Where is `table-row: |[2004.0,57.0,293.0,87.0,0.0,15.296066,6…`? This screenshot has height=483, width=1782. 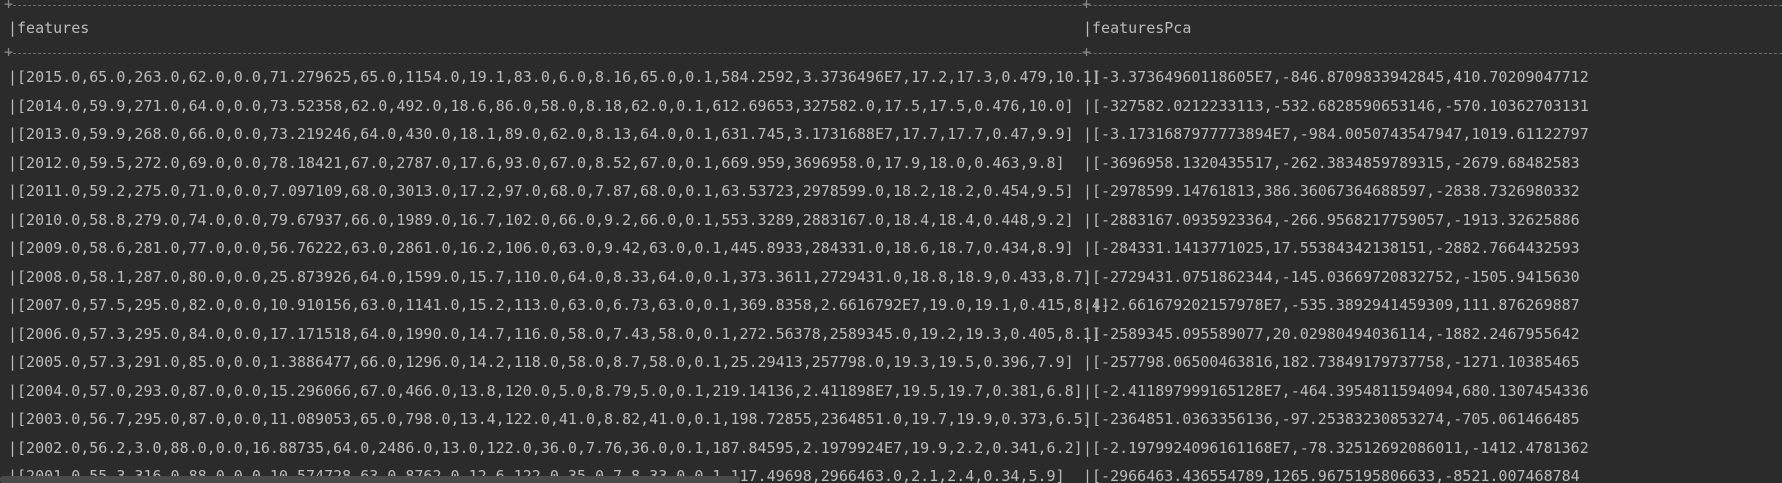
table-row: |[2004.0,57.0,293.0,87.0,0.0,15.296066,6… is located at coordinates (895, 391).